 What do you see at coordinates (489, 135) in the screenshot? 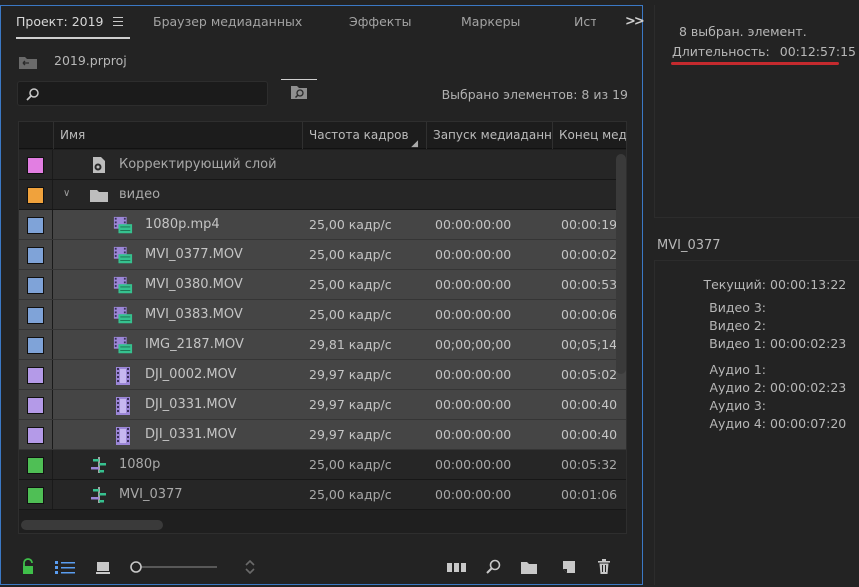
I see `column-header-media-start: Запуск медиаданн` at bounding box center [489, 135].